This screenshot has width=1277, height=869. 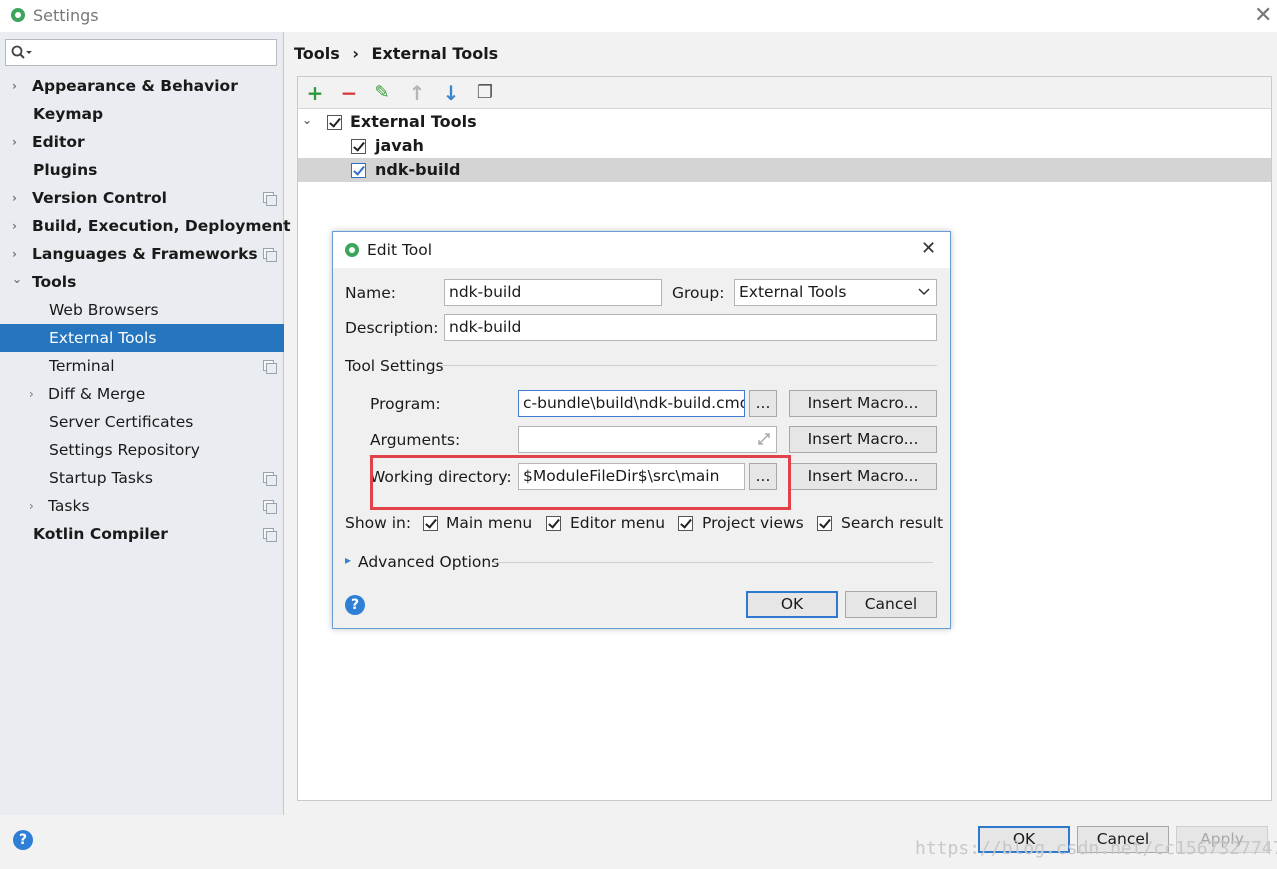 What do you see at coordinates (689, 365) in the screenshot?
I see `tool-settings-divider` at bounding box center [689, 365].